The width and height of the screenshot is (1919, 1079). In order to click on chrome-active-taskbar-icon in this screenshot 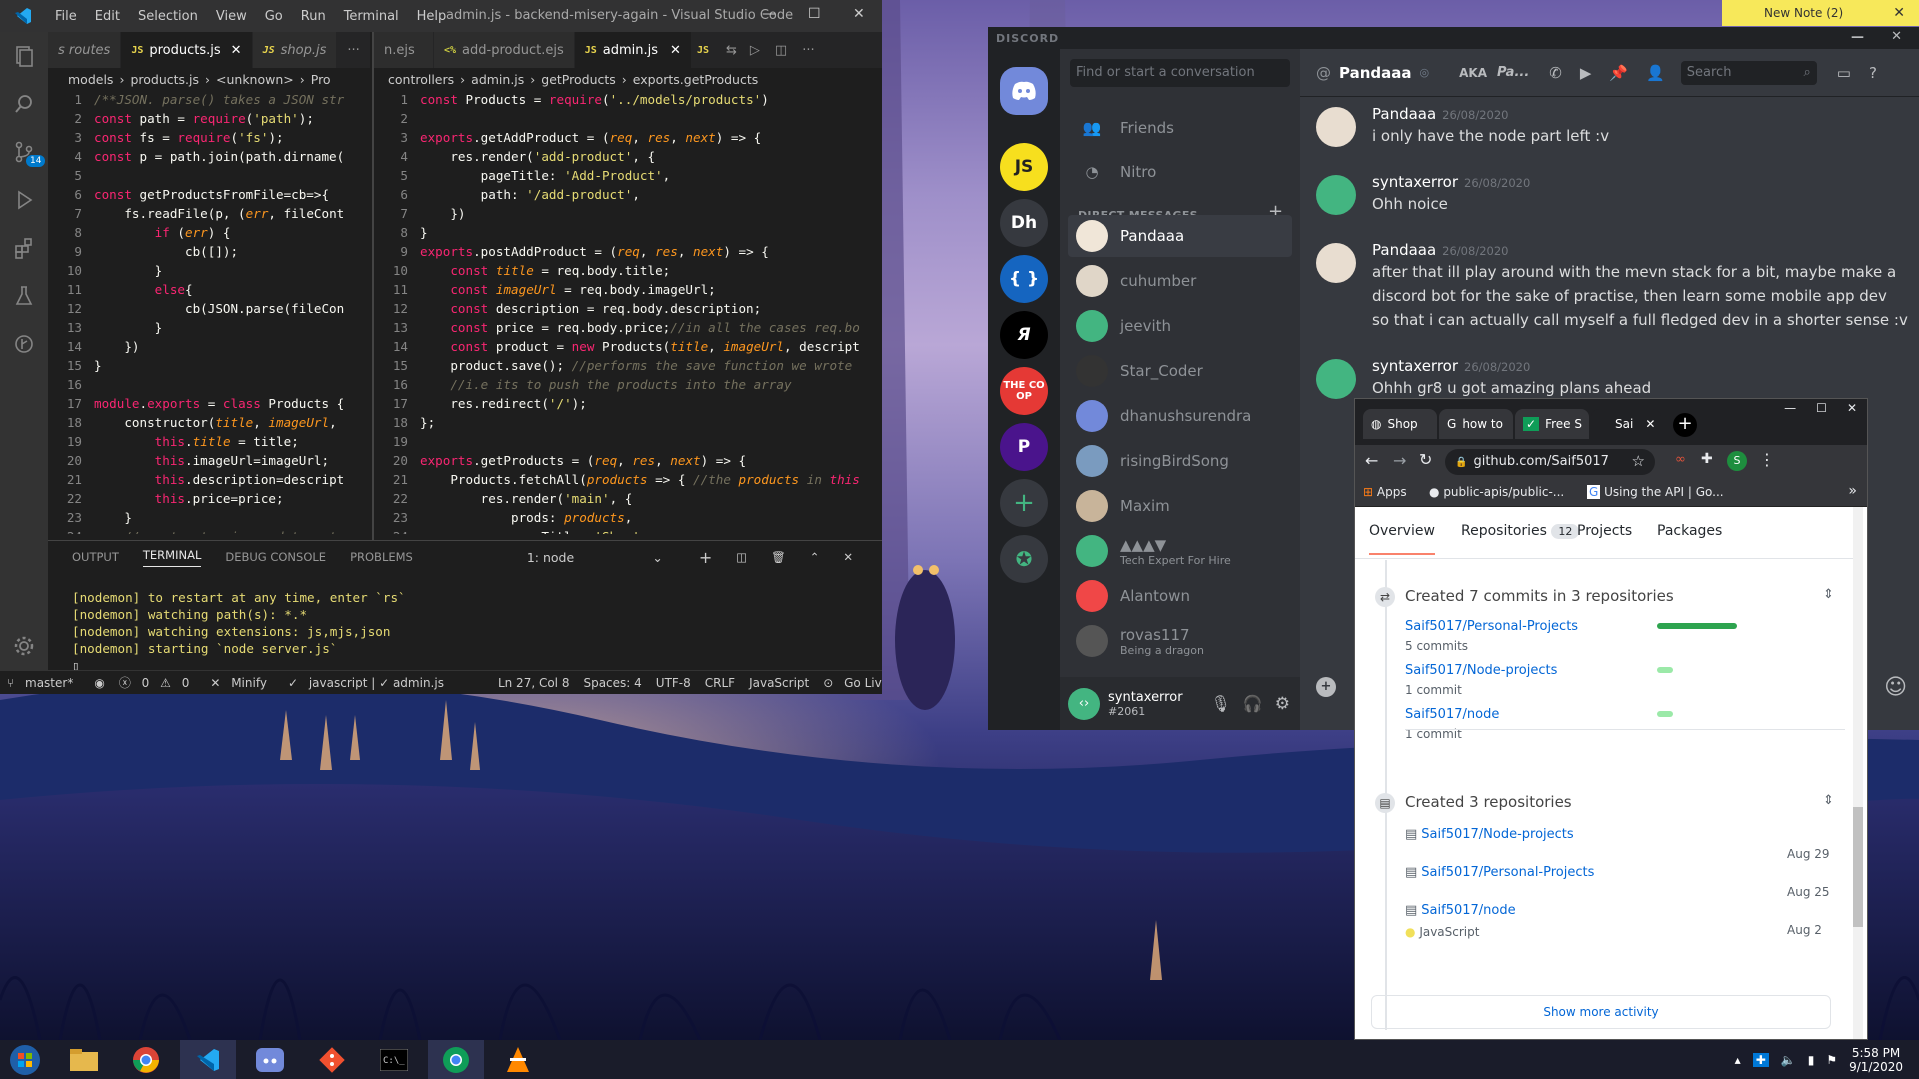, I will do `click(456, 1059)`.